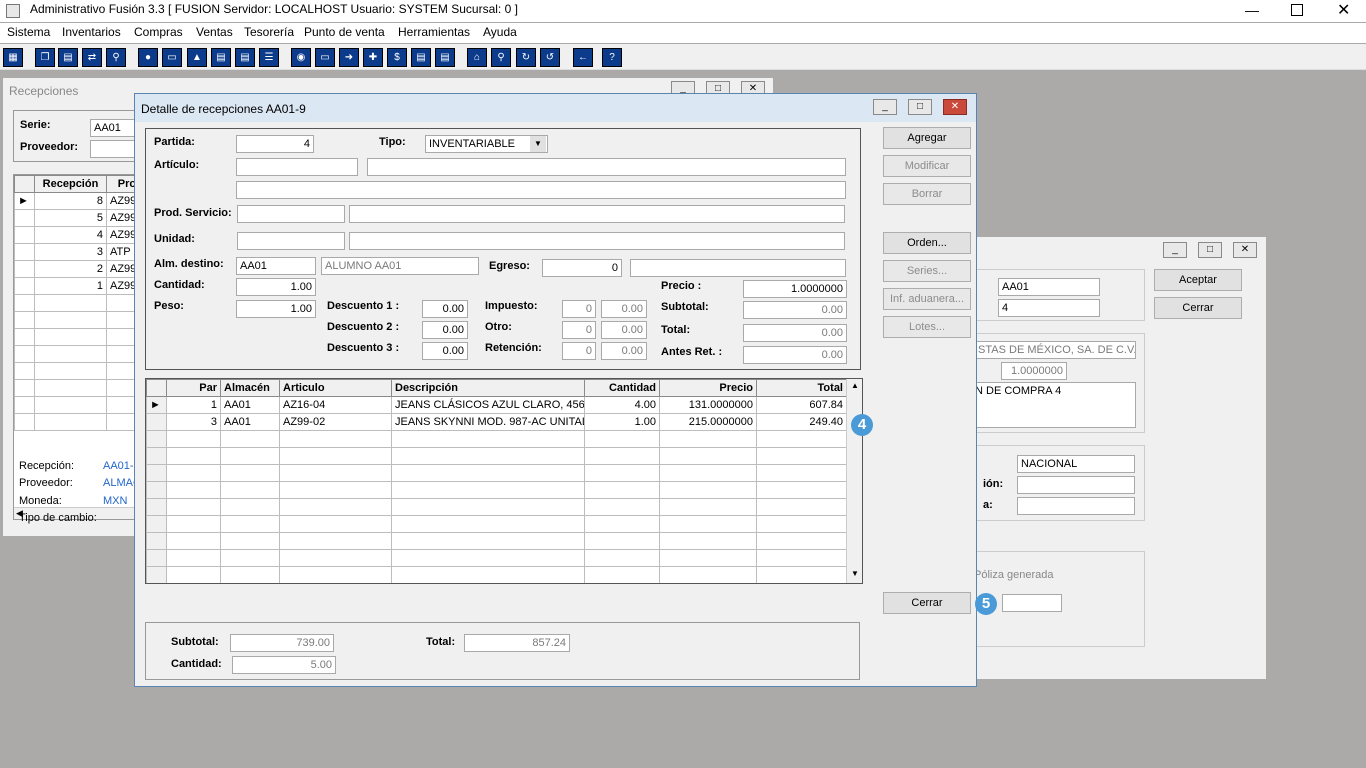 The image size is (1366, 768). What do you see at coordinates (500, 32) in the screenshot?
I see `menu-ayuda: Ayuda` at bounding box center [500, 32].